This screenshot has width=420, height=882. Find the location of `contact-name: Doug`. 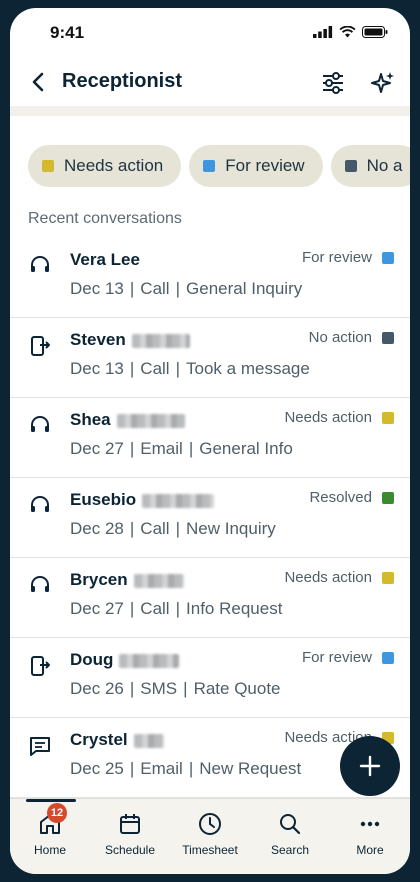

contact-name: Doug is located at coordinates (125, 660).